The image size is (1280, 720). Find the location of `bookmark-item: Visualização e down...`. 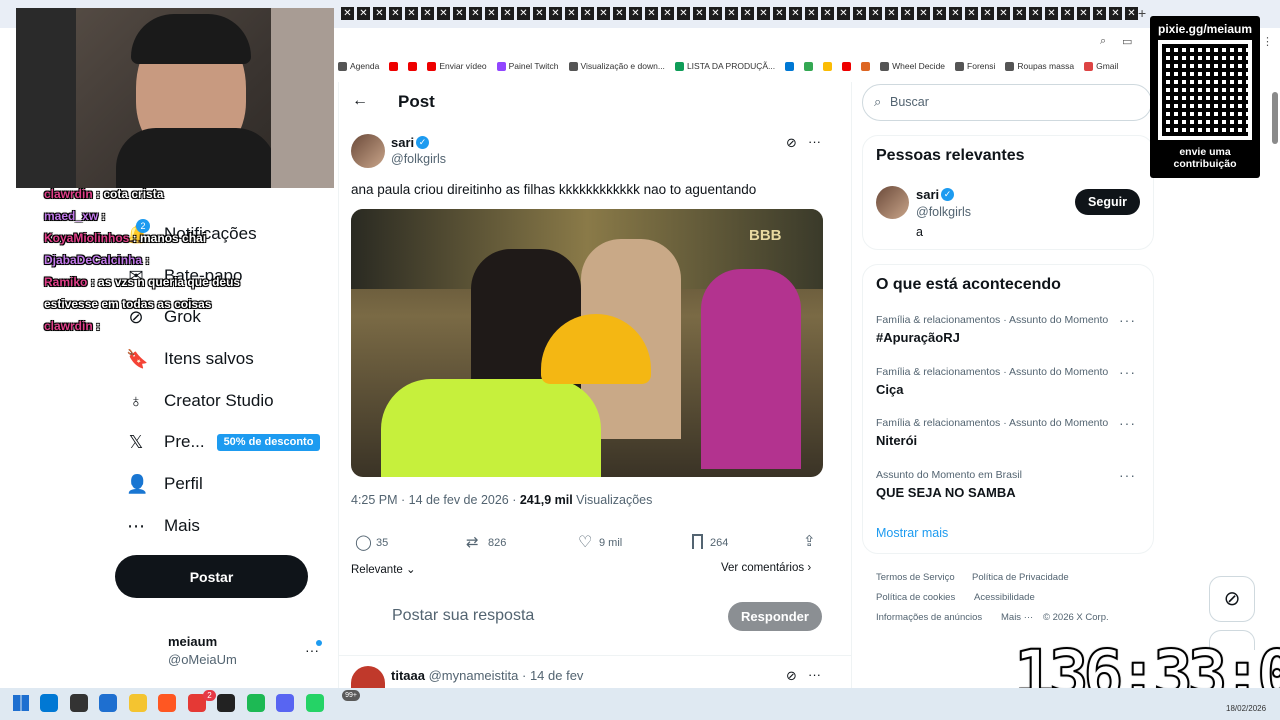

bookmark-item: Visualização e down... is located at coordinates (616, 66).